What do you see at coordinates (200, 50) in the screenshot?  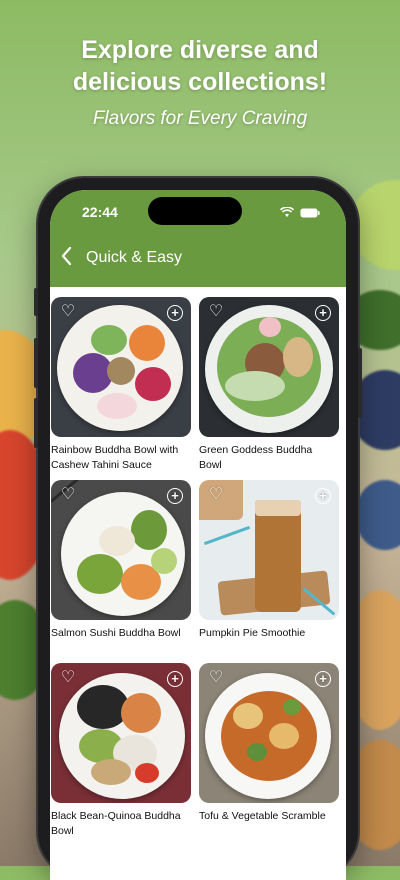 I see `hero-title-line1: Explore diverse and` at bounding box center [200, 50].